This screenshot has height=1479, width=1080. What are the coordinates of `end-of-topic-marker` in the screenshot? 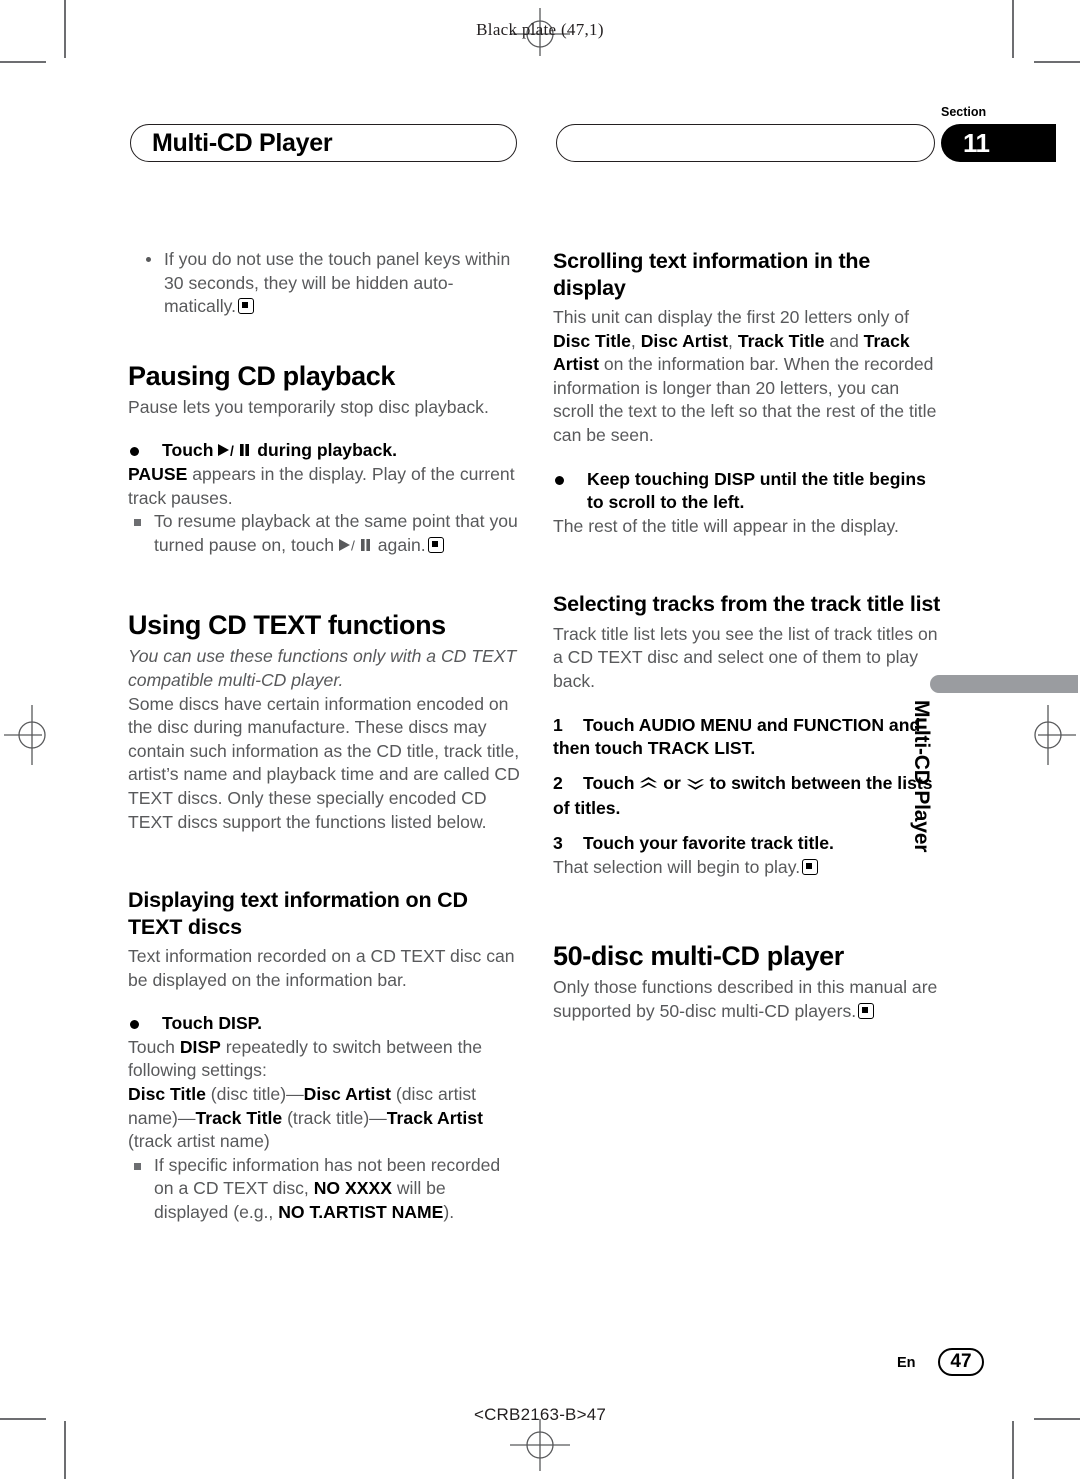 It's located at (246, 306).